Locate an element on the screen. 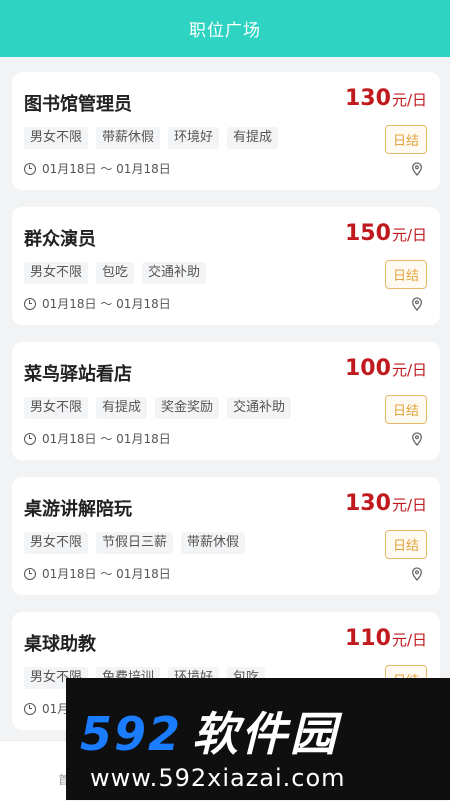 The height and width of the screenshot is (801, 450). watermark-logo-text: 软件园 is located at coordinates (266, 734).